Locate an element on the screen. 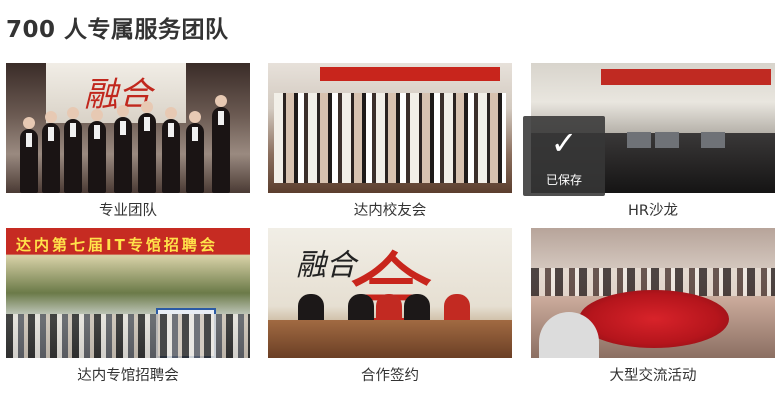  section-title: 700 人专属服务团队 is located at coordinates (117, 30).